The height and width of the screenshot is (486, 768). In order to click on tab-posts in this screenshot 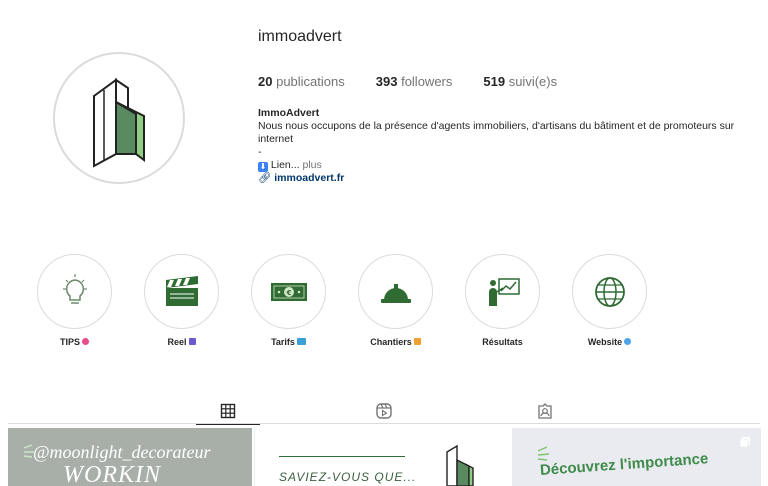, I will do `click(228, 411)`.